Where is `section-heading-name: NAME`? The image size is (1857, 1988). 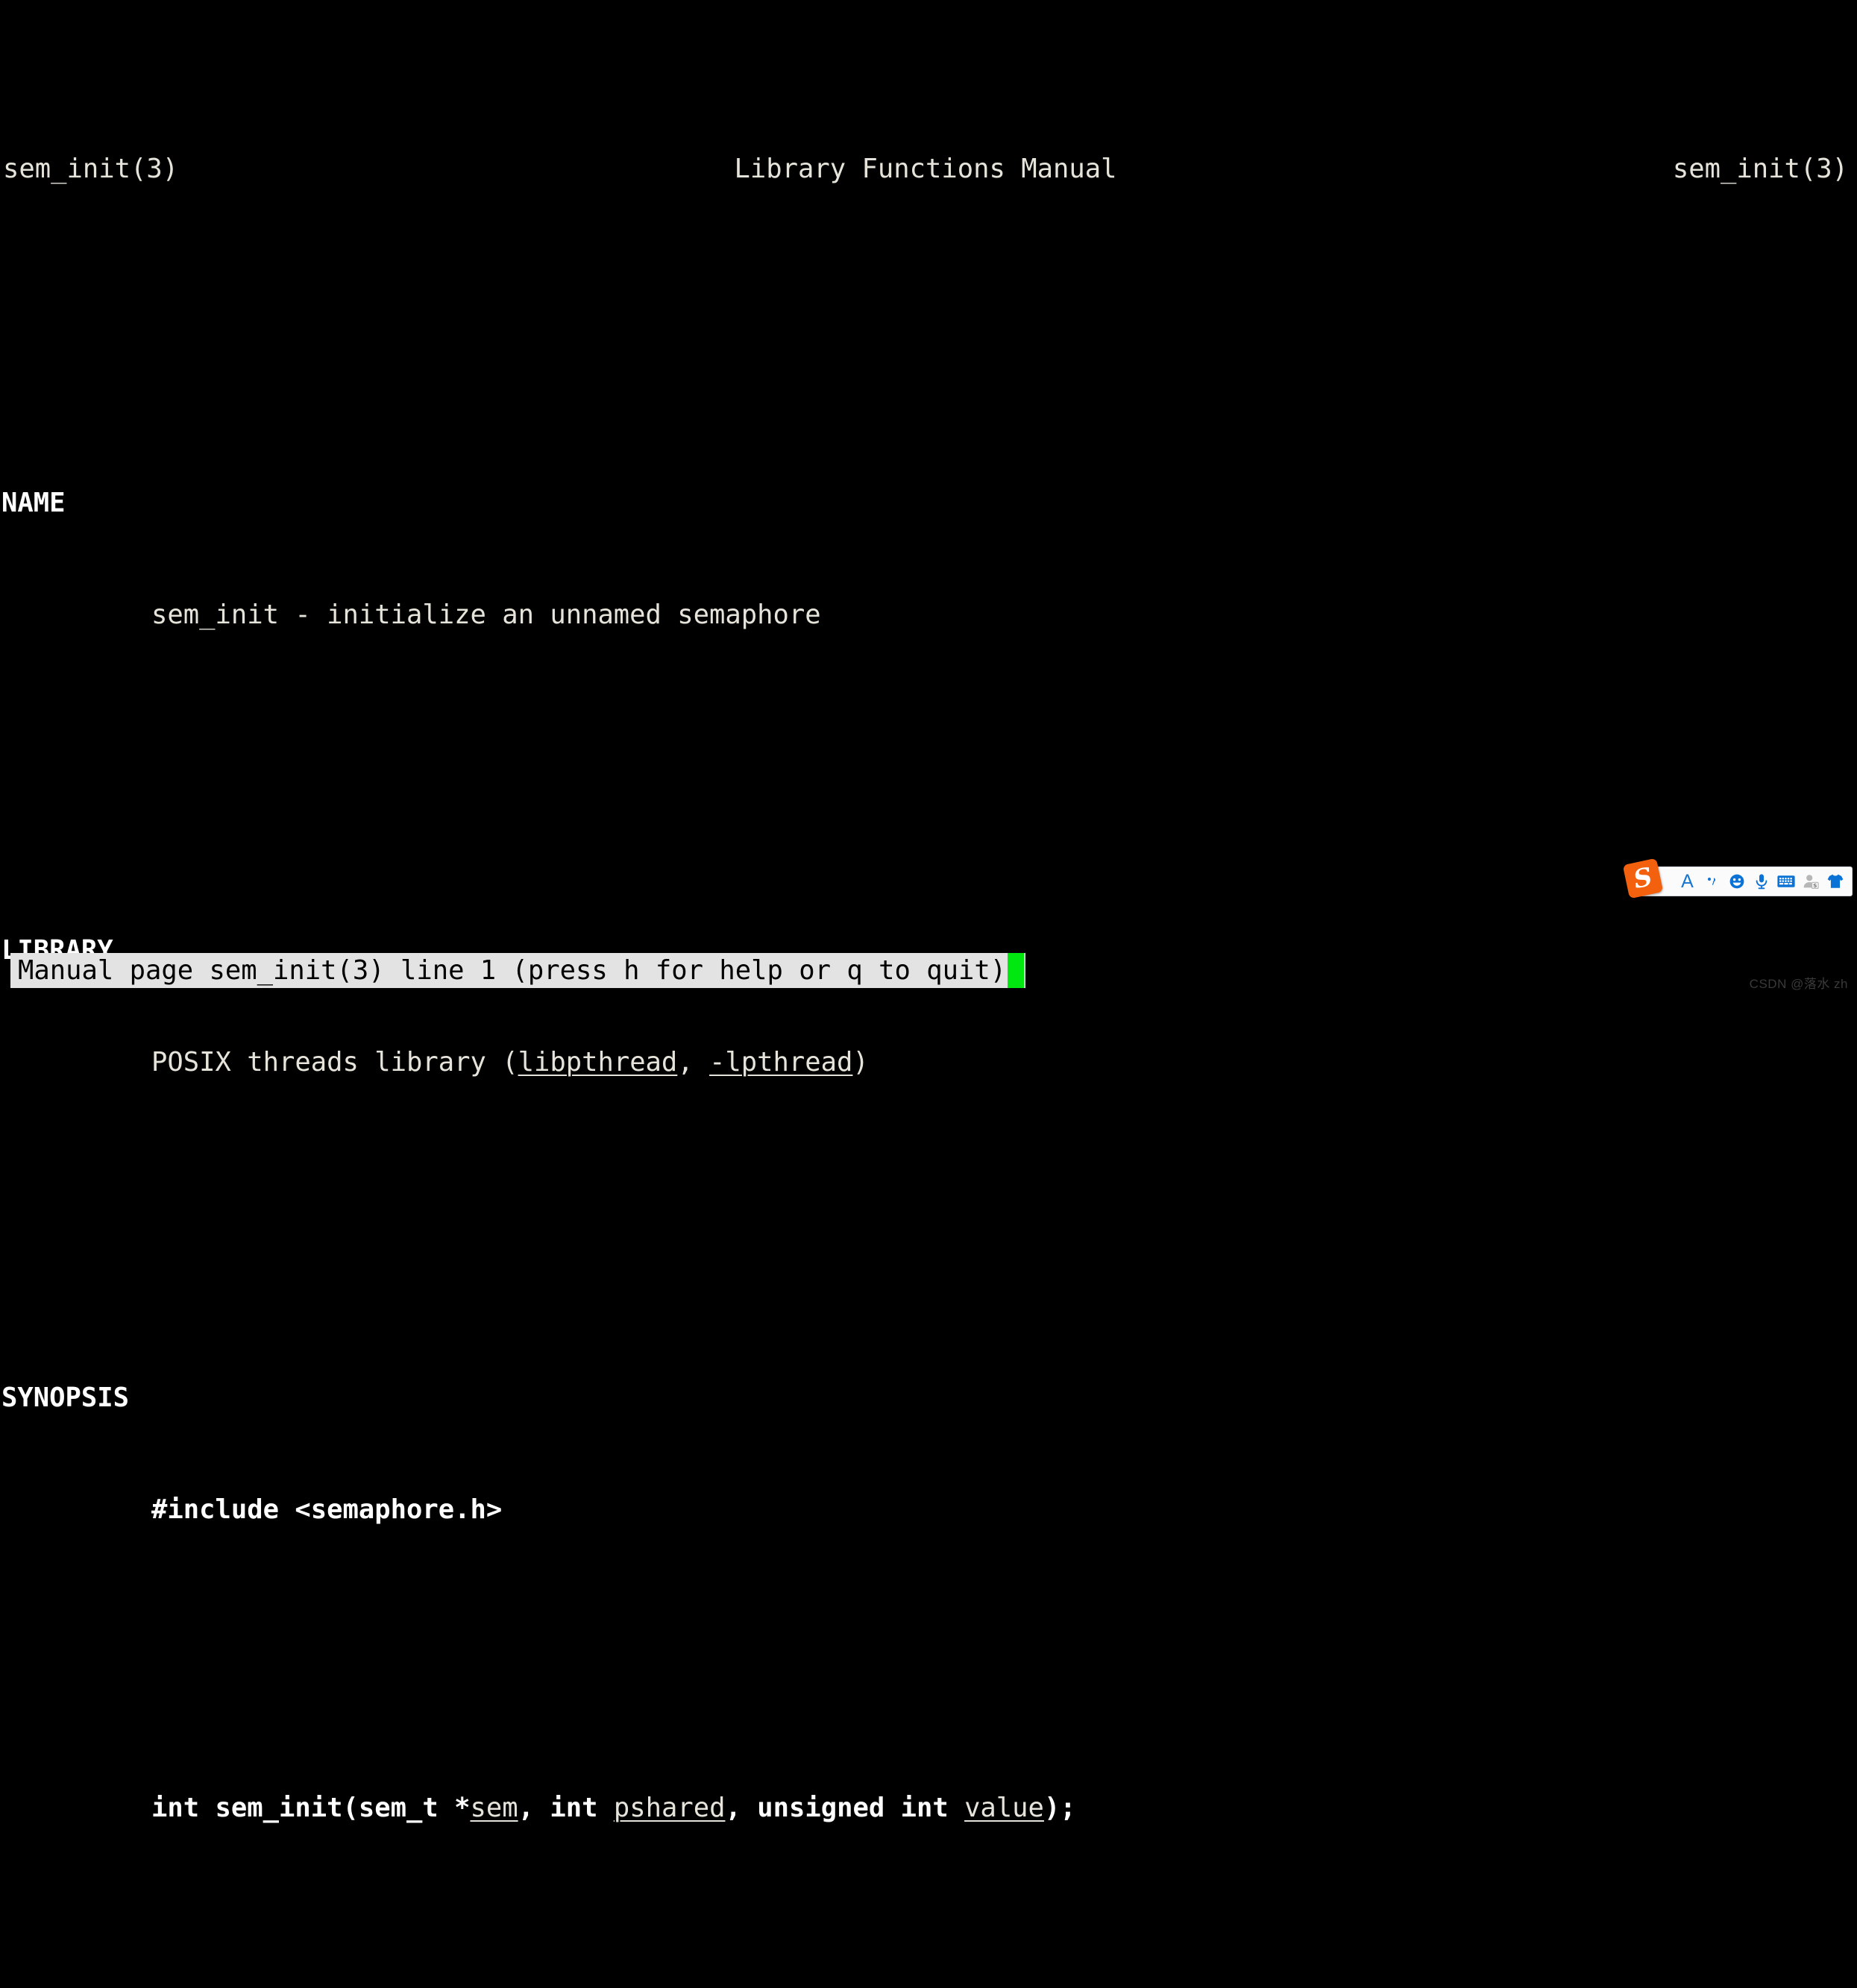
section-heading-name: NAME is located at coordinates (928, 503).